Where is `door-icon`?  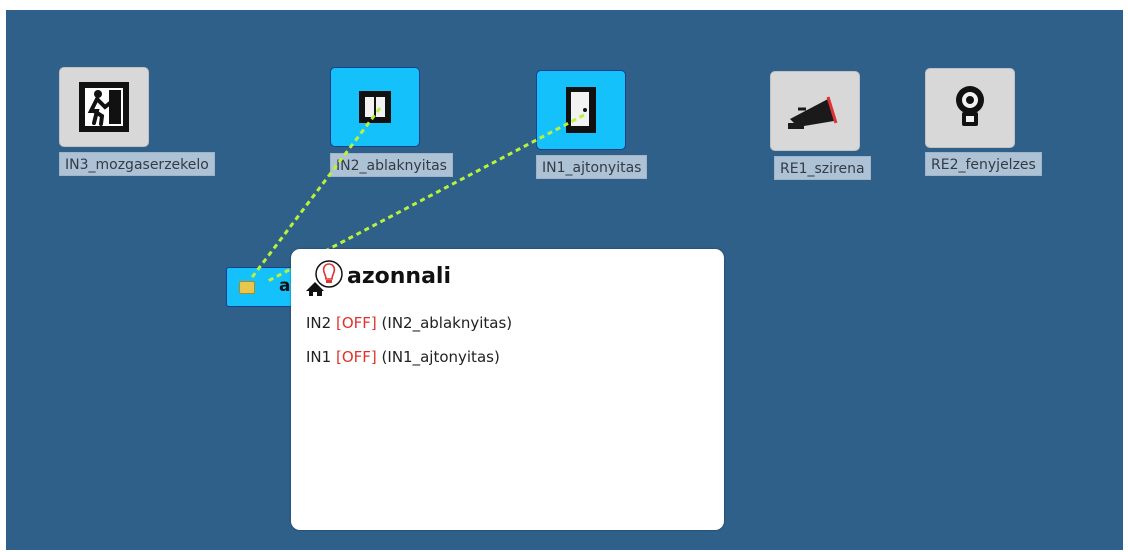
door-icon is located at coordinates (581, 110).